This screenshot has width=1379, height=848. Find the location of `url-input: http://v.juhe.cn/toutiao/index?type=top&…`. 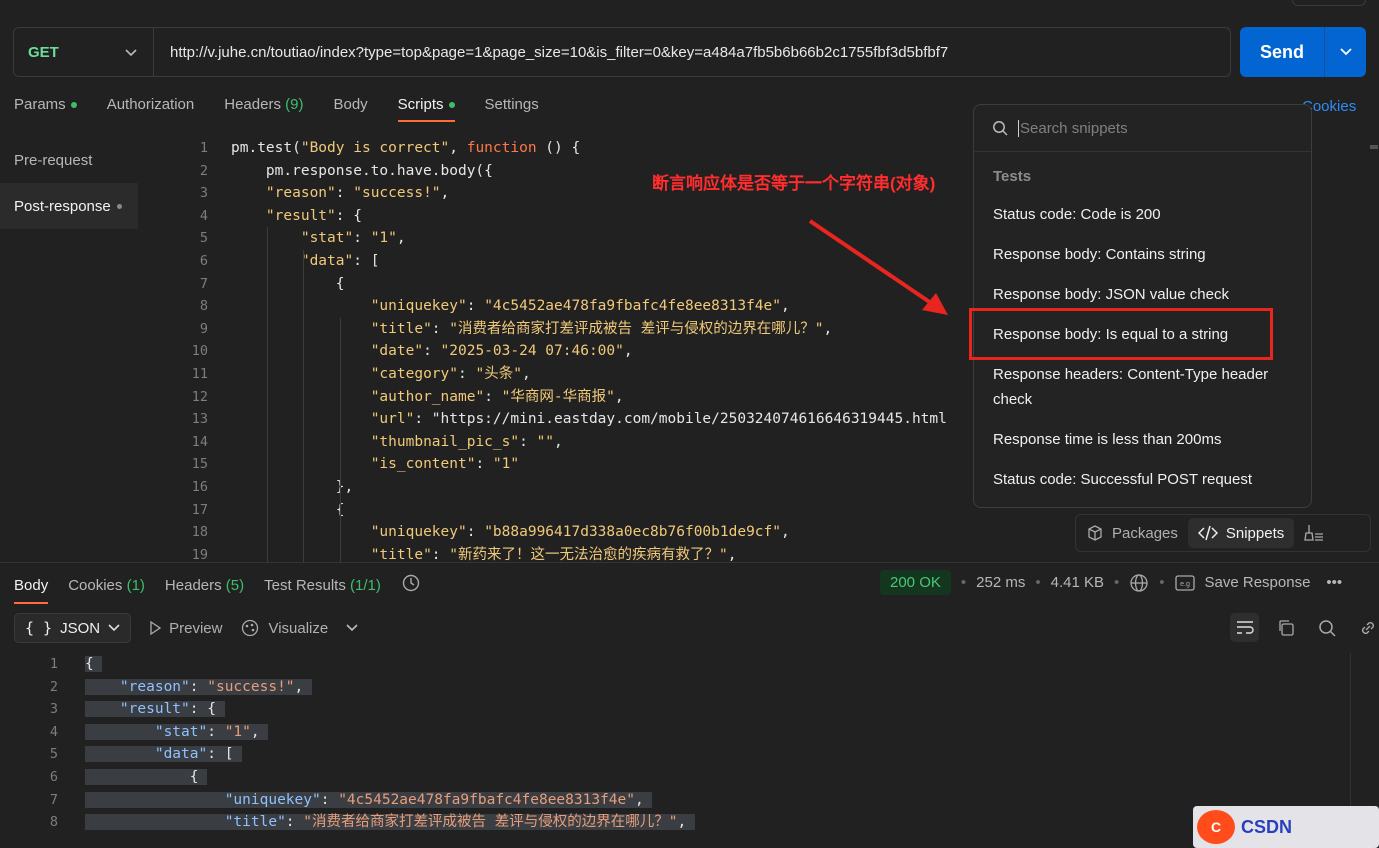

url-input: http://v.juhe.cn/toutiao/index?type=top&… is located at coordinates (551, 52).